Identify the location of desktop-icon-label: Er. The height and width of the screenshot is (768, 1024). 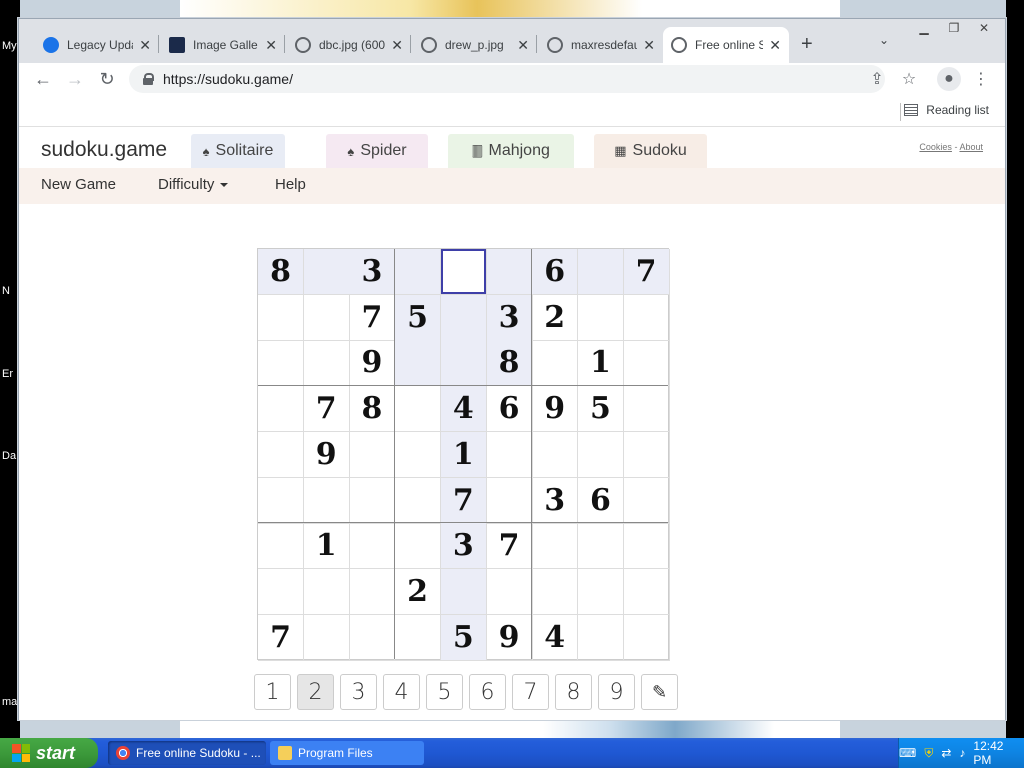
(7, 374).